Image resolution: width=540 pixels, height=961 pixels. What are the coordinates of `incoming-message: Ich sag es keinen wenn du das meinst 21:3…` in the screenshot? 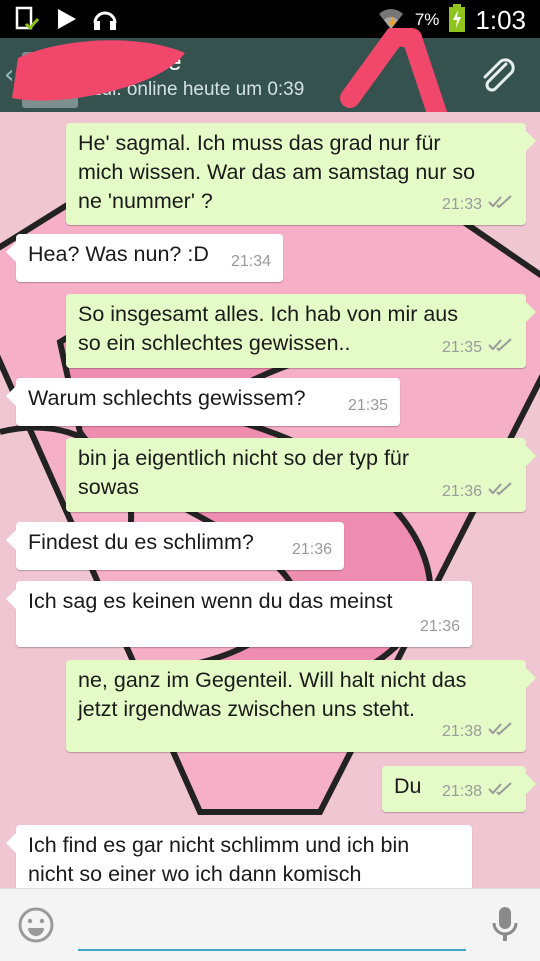 It's located at (239, 614).